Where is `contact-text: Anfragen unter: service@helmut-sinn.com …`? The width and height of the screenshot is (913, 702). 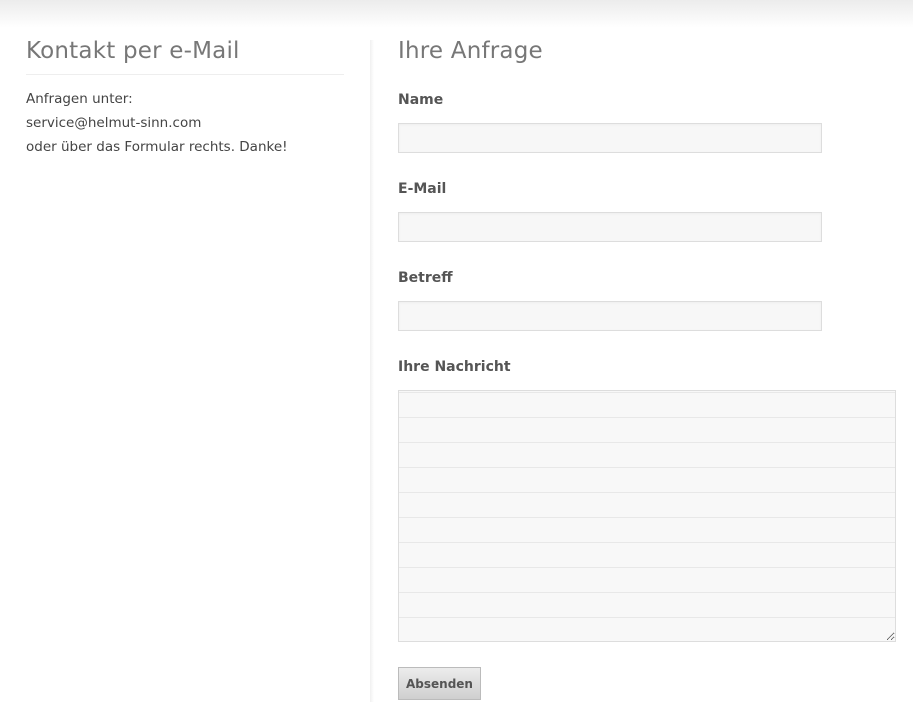
contact-text: Anfragen unter: service@helmut-sinn.com … is located at coordinates (185, 123).